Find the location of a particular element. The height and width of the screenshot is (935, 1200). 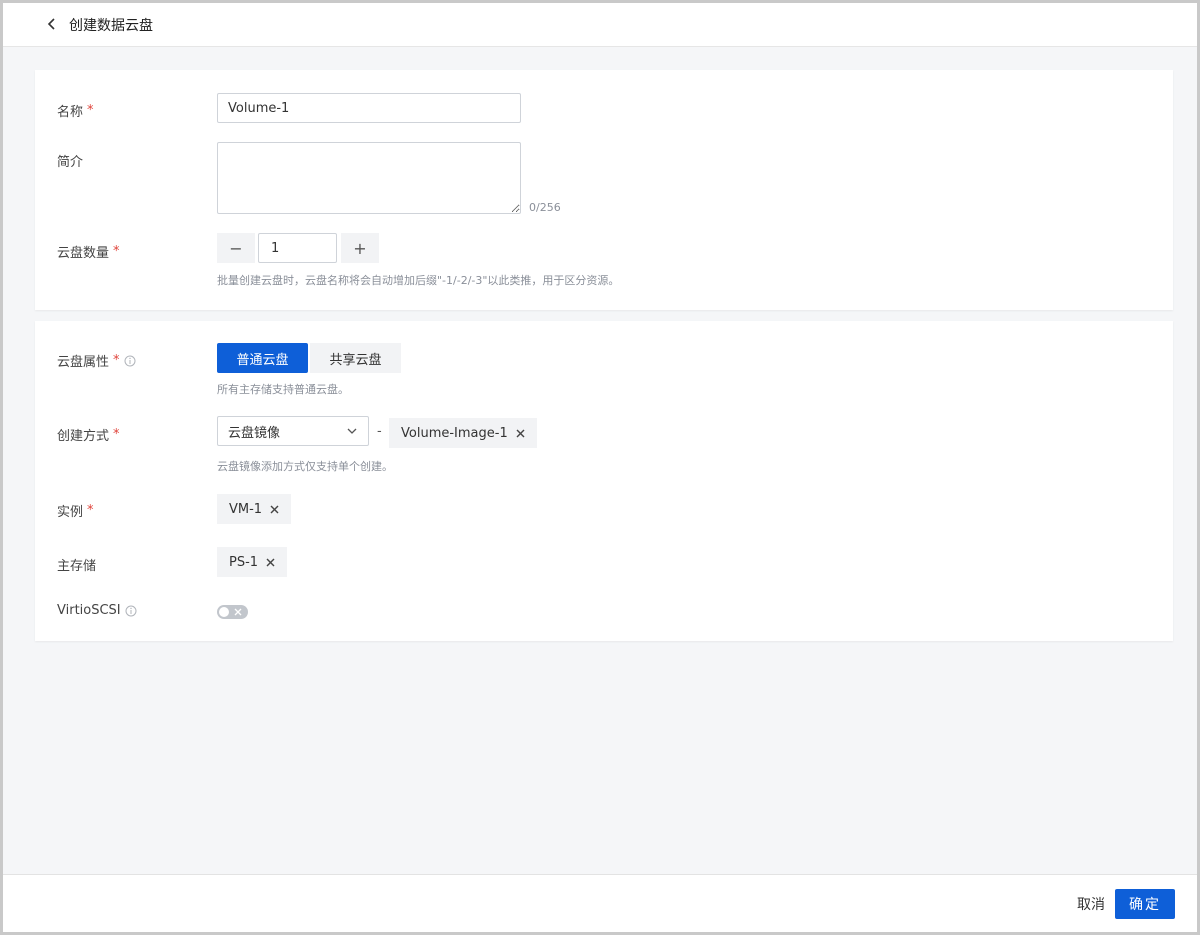

description-textarea is located at coordinates (369, 178).